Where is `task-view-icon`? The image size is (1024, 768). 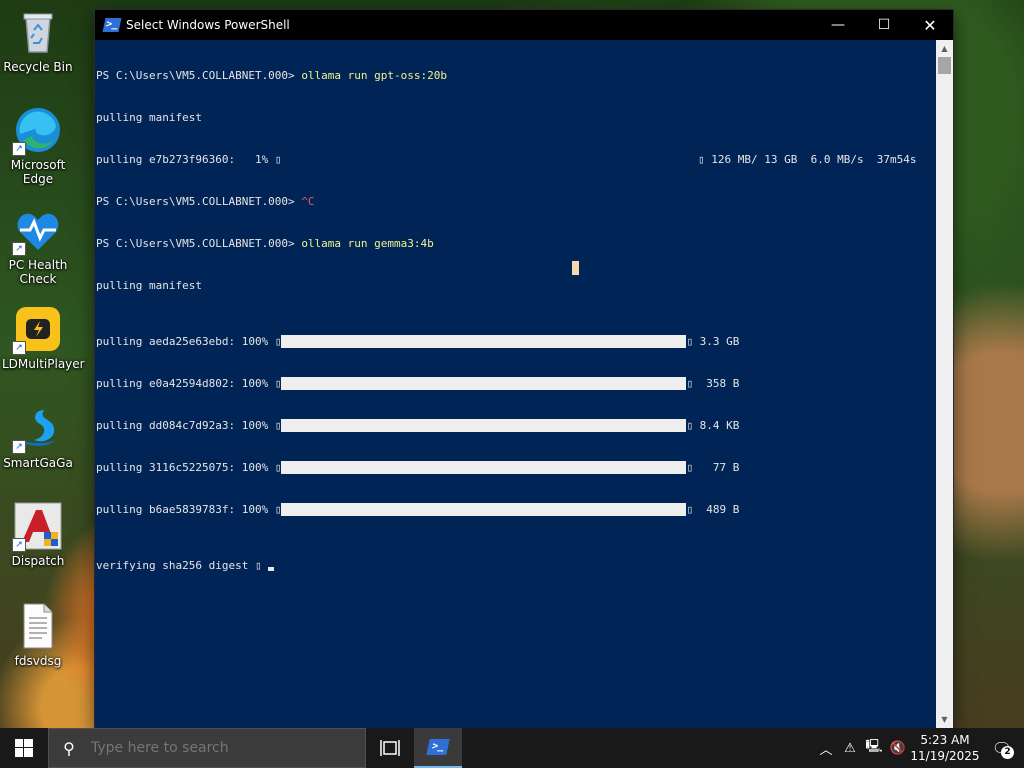 task-view-icon is located at coordinates (390, 748).